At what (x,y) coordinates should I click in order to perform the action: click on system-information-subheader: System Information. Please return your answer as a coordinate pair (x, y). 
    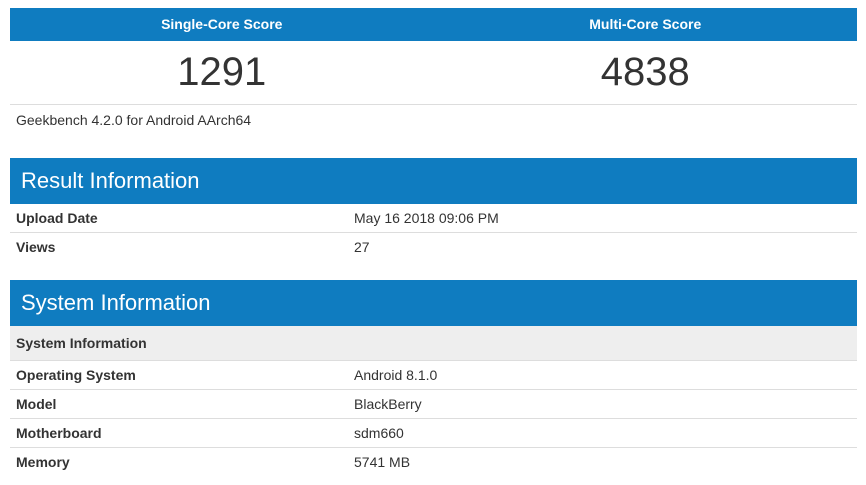
    Looking at the image, I should click on (433, 343).